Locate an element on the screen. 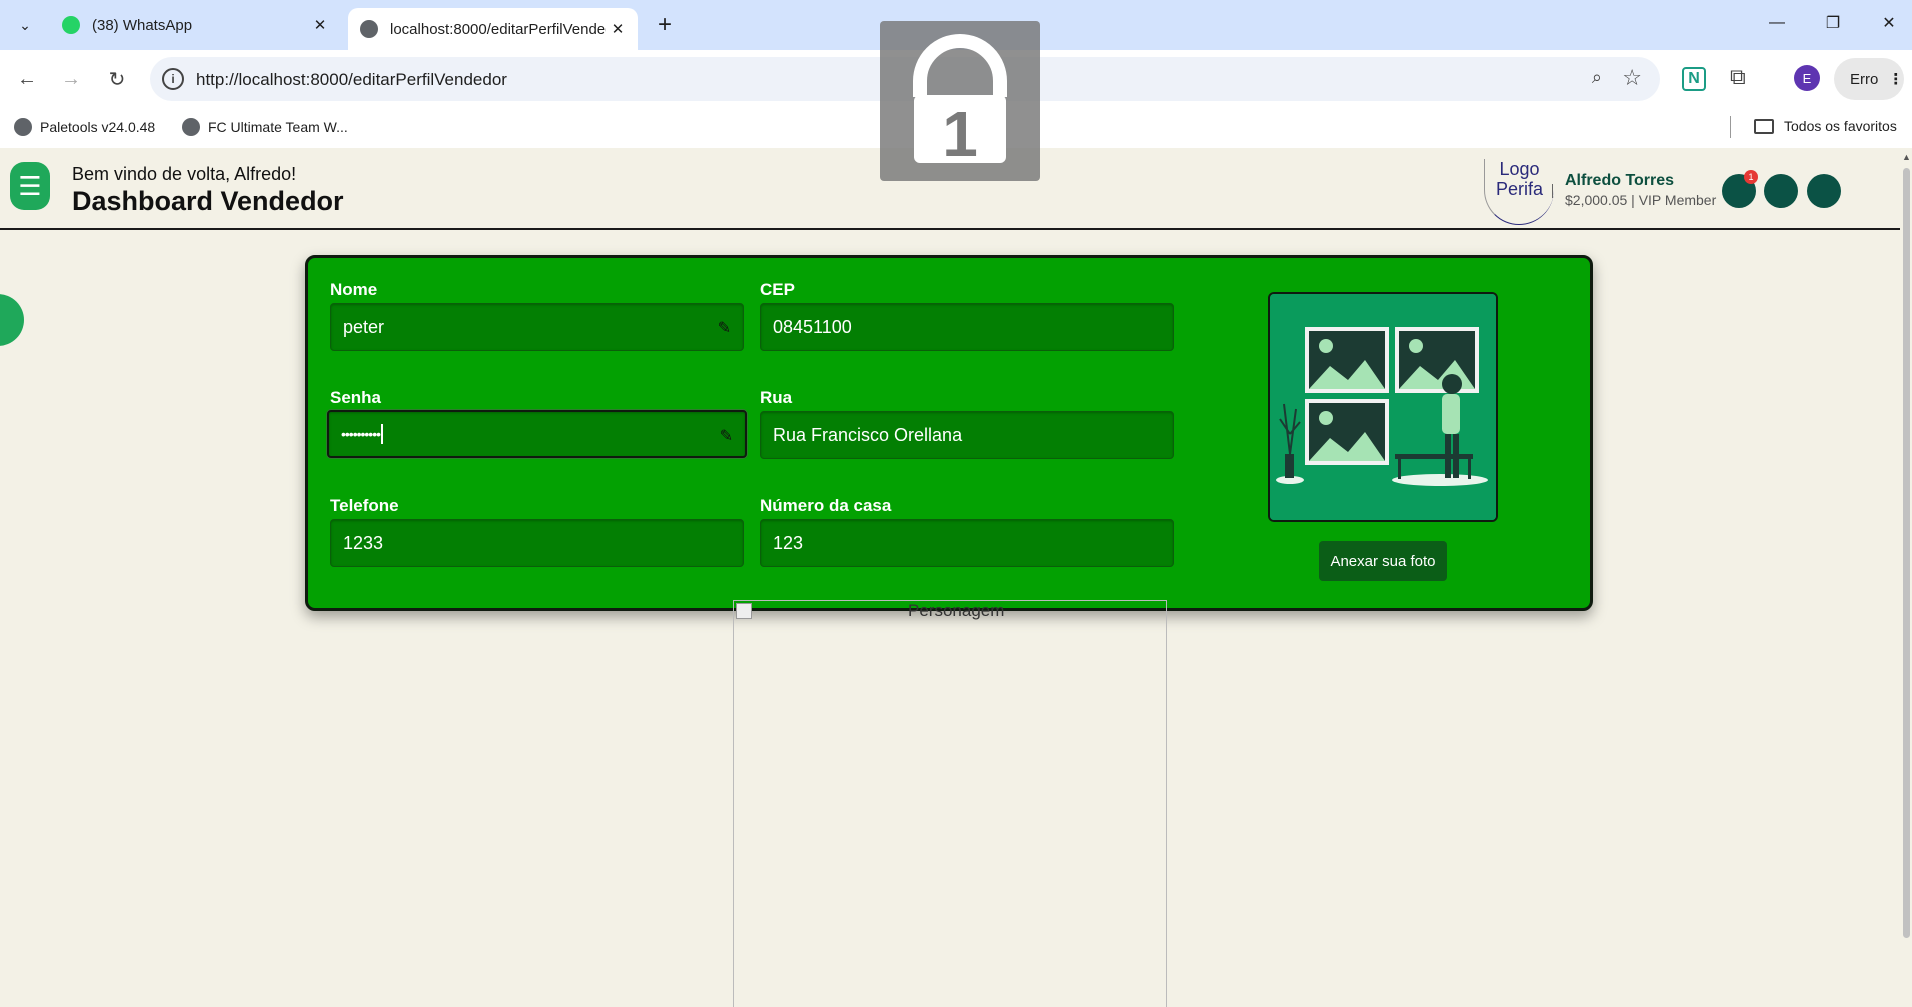  senha-label: Senha is located at coordinates (356, 397).